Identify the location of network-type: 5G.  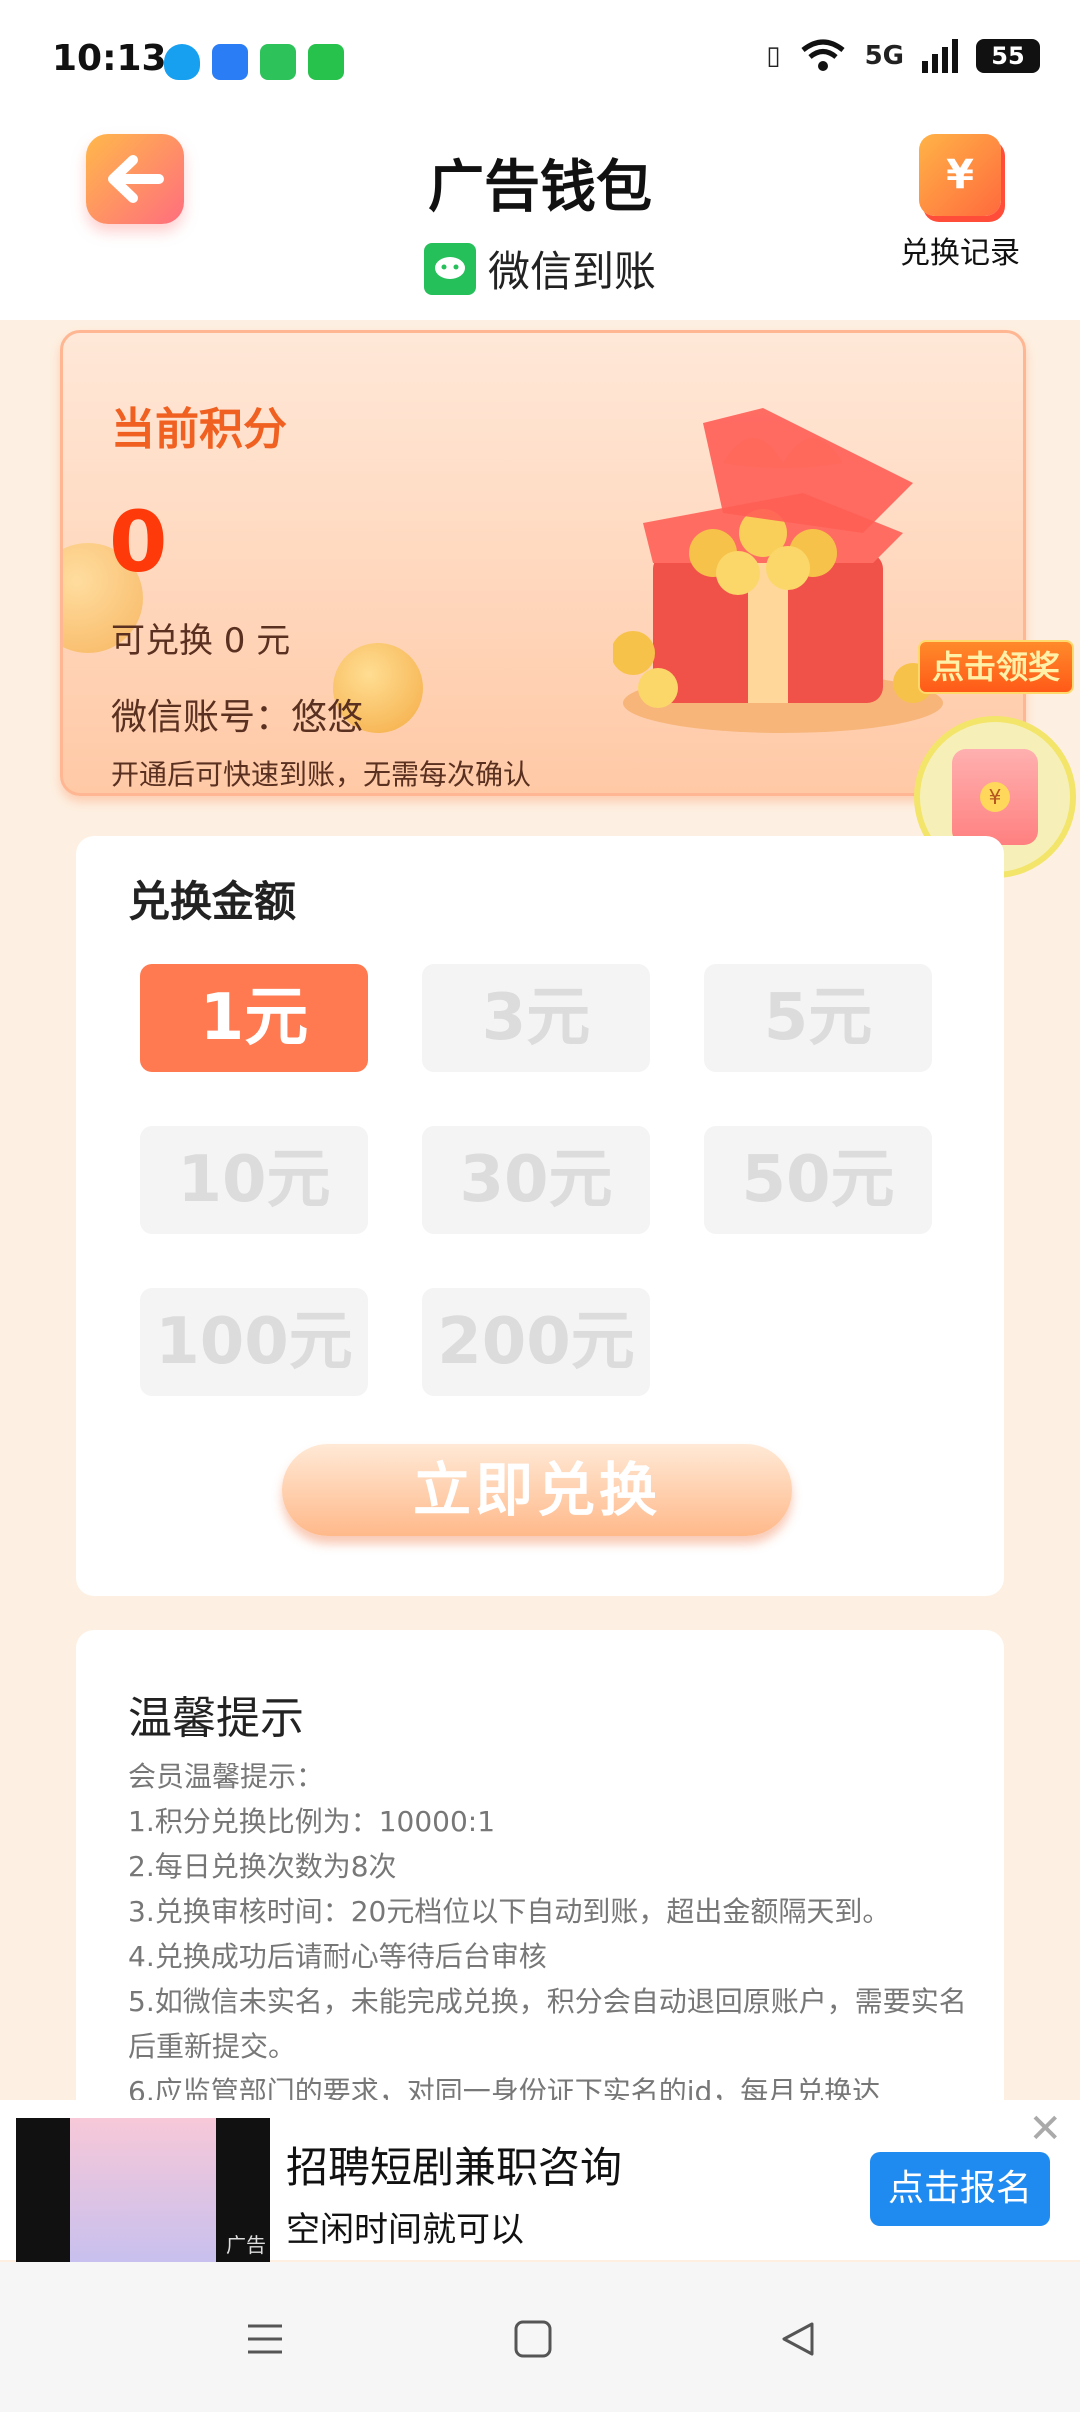
(884, 56).